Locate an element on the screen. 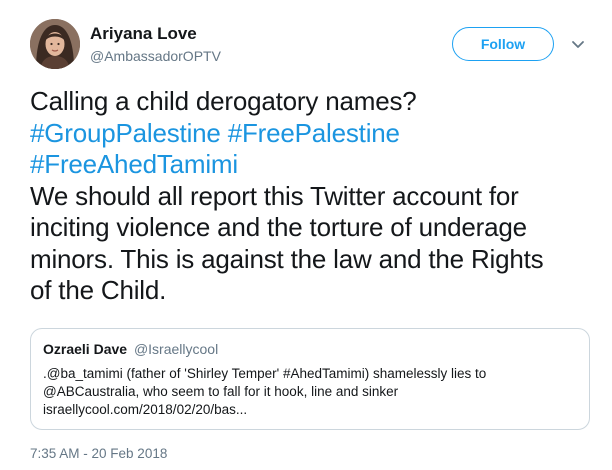 Image resolution: width=612 pixels, height=470 pixels. hashtag-link: #GroupPalestine is located at coordinates (125, 133).